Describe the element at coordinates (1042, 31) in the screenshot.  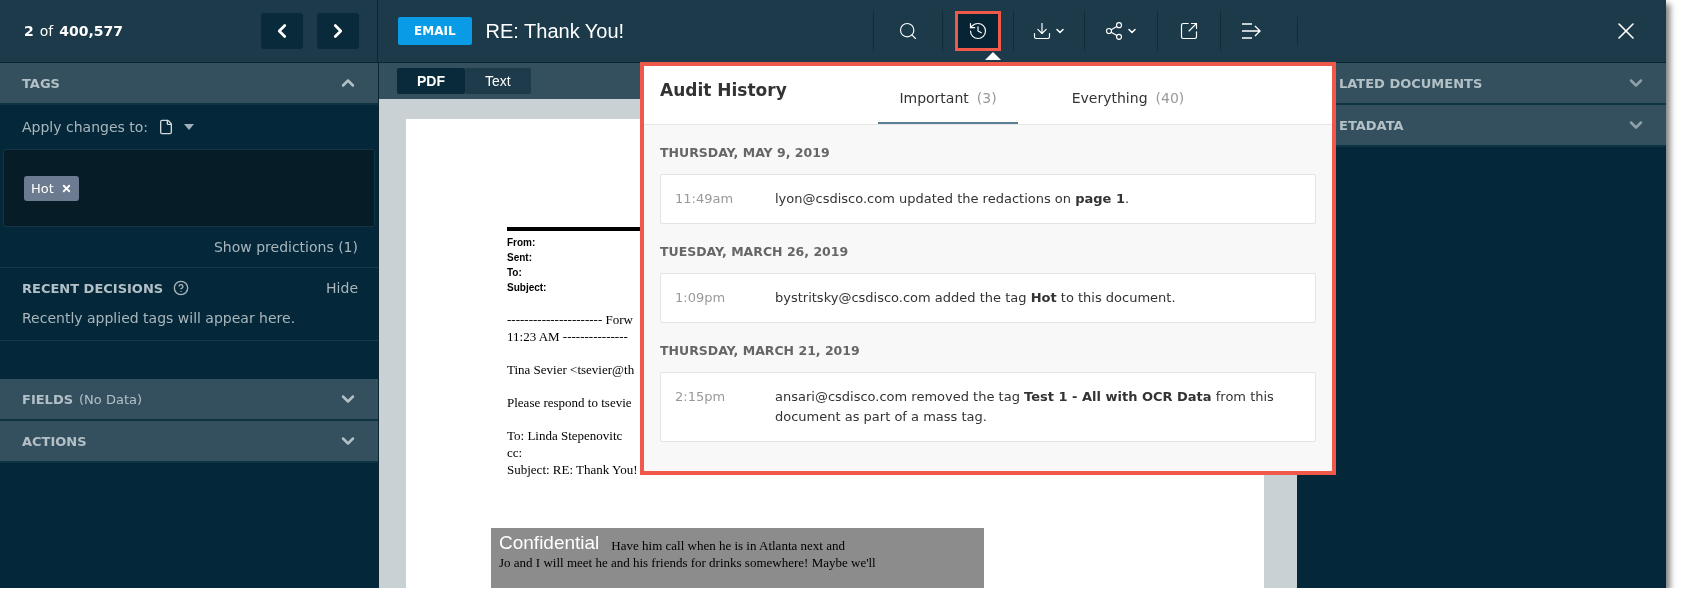
I see `download-icon` at that location.